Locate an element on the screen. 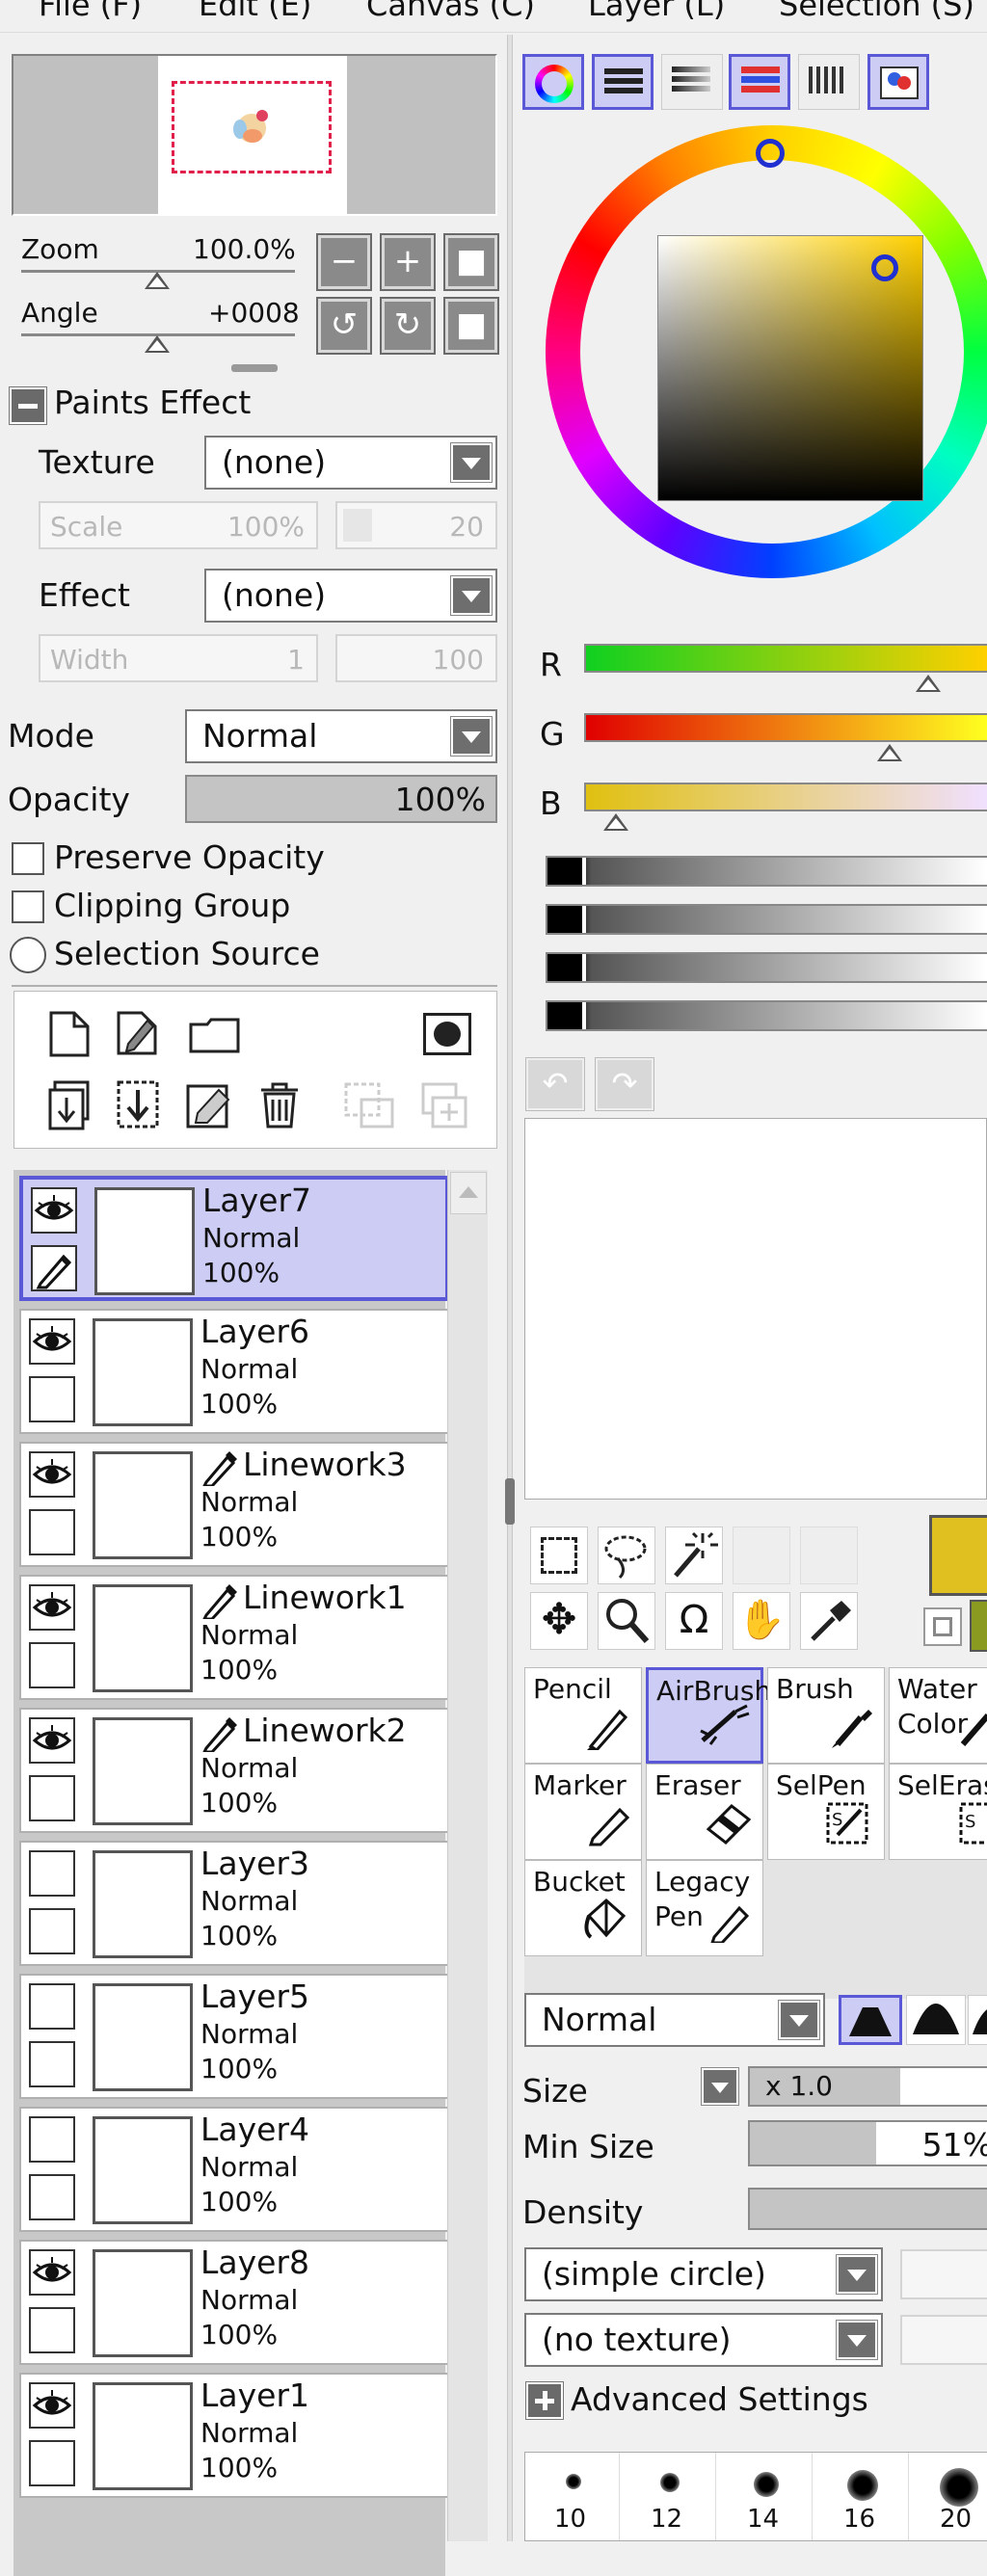 This screenshot has height=2576, width=987. zoom-out-button: − is located at coordinates (344, 262).